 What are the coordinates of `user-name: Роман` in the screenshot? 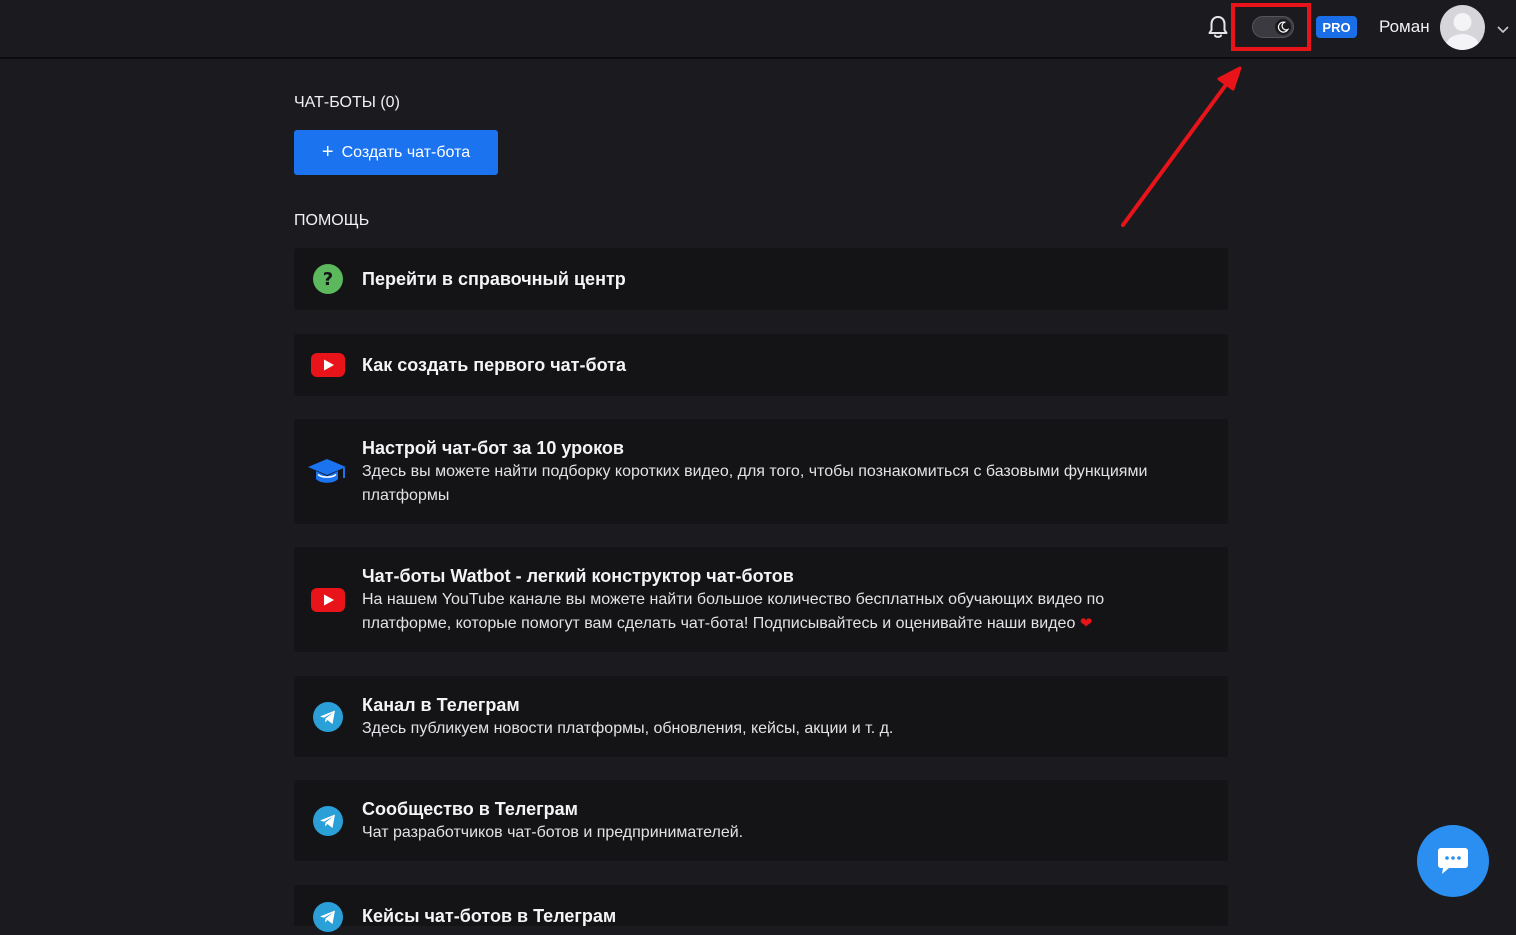 It's located at (1404, 27).